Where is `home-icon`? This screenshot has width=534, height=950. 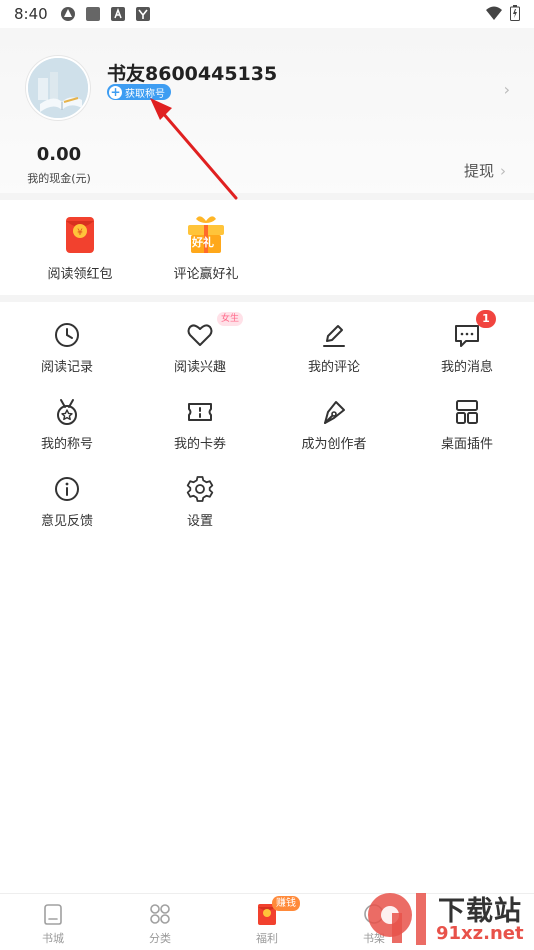 home-icon is located at coordinates (53, 914).